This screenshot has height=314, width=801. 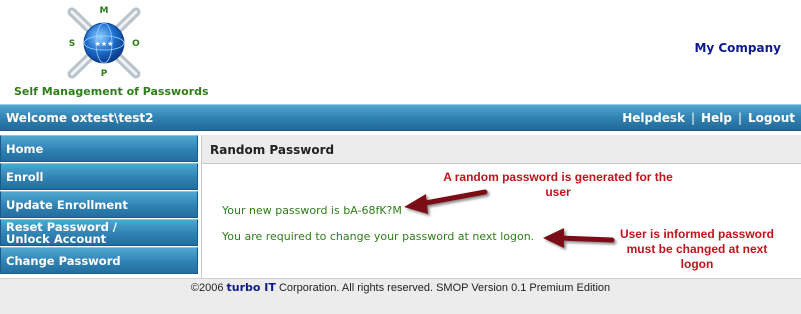 I want to click on logo-letter-p: P, so click(x=104, y=74).